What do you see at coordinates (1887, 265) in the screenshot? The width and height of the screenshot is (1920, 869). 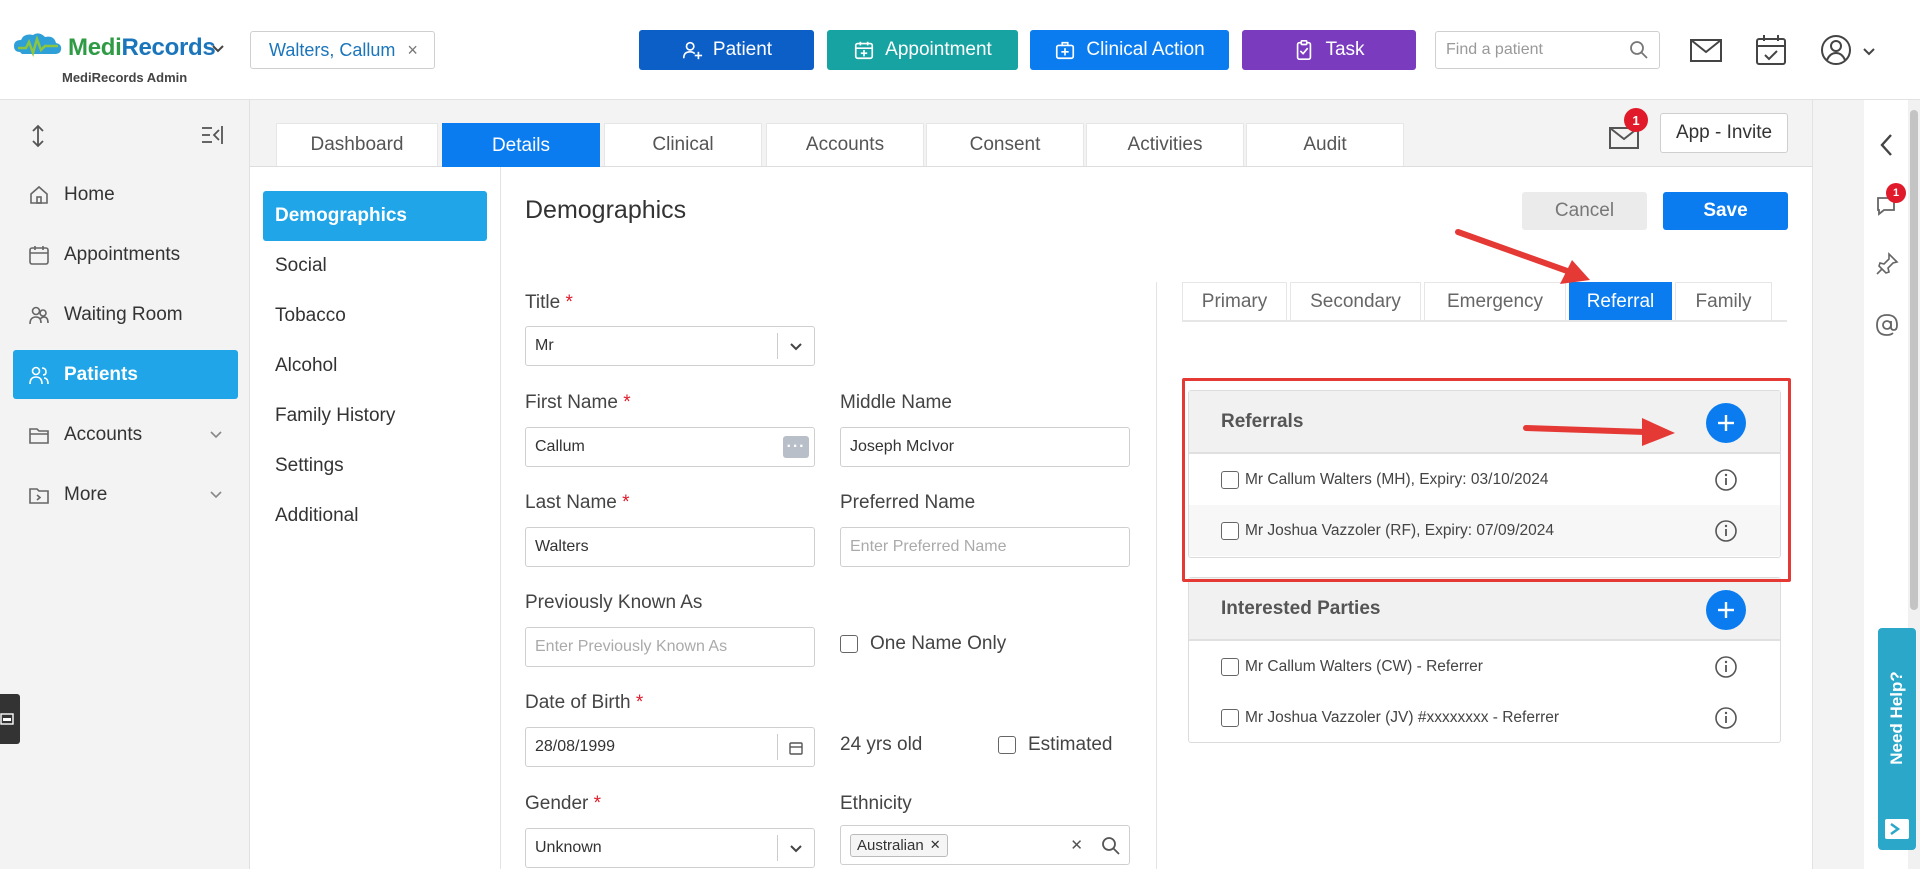 I see `pin-icon` at bounding box center [1887, 265].